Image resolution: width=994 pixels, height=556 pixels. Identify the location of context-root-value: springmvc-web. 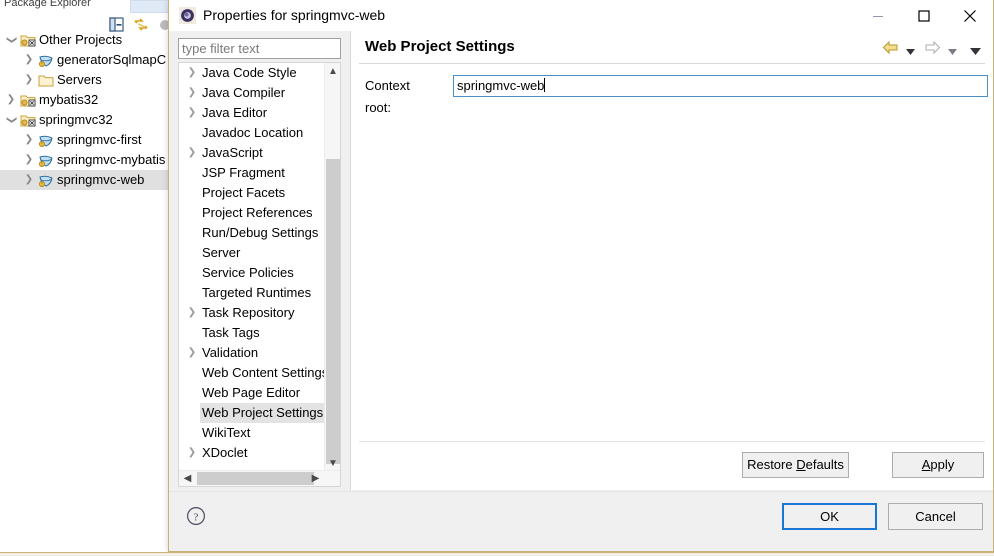
(501, 85).